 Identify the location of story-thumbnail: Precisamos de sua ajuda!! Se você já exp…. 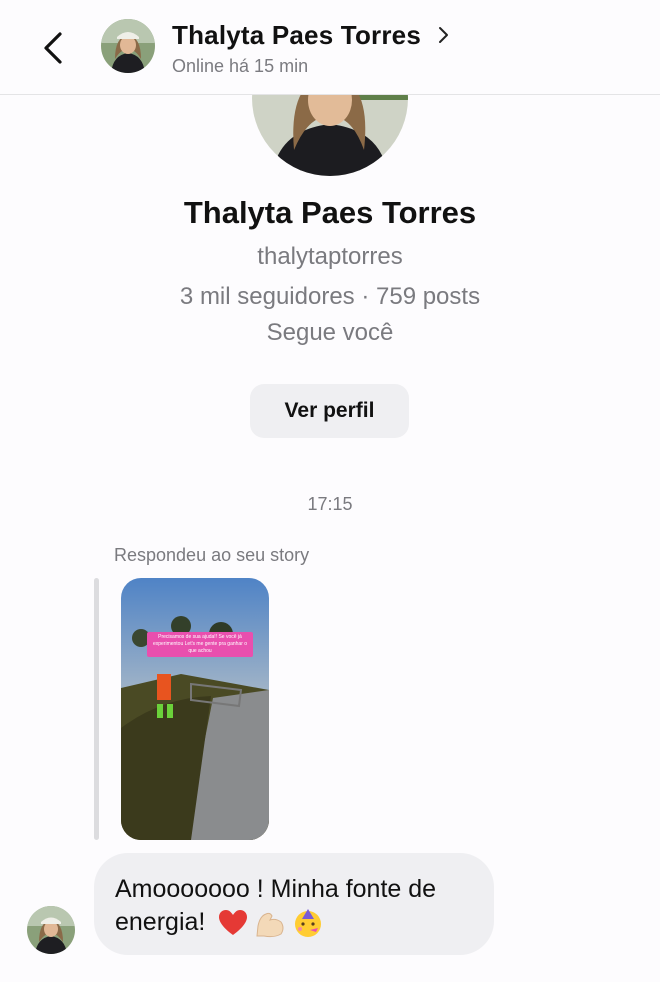
(195, 709).